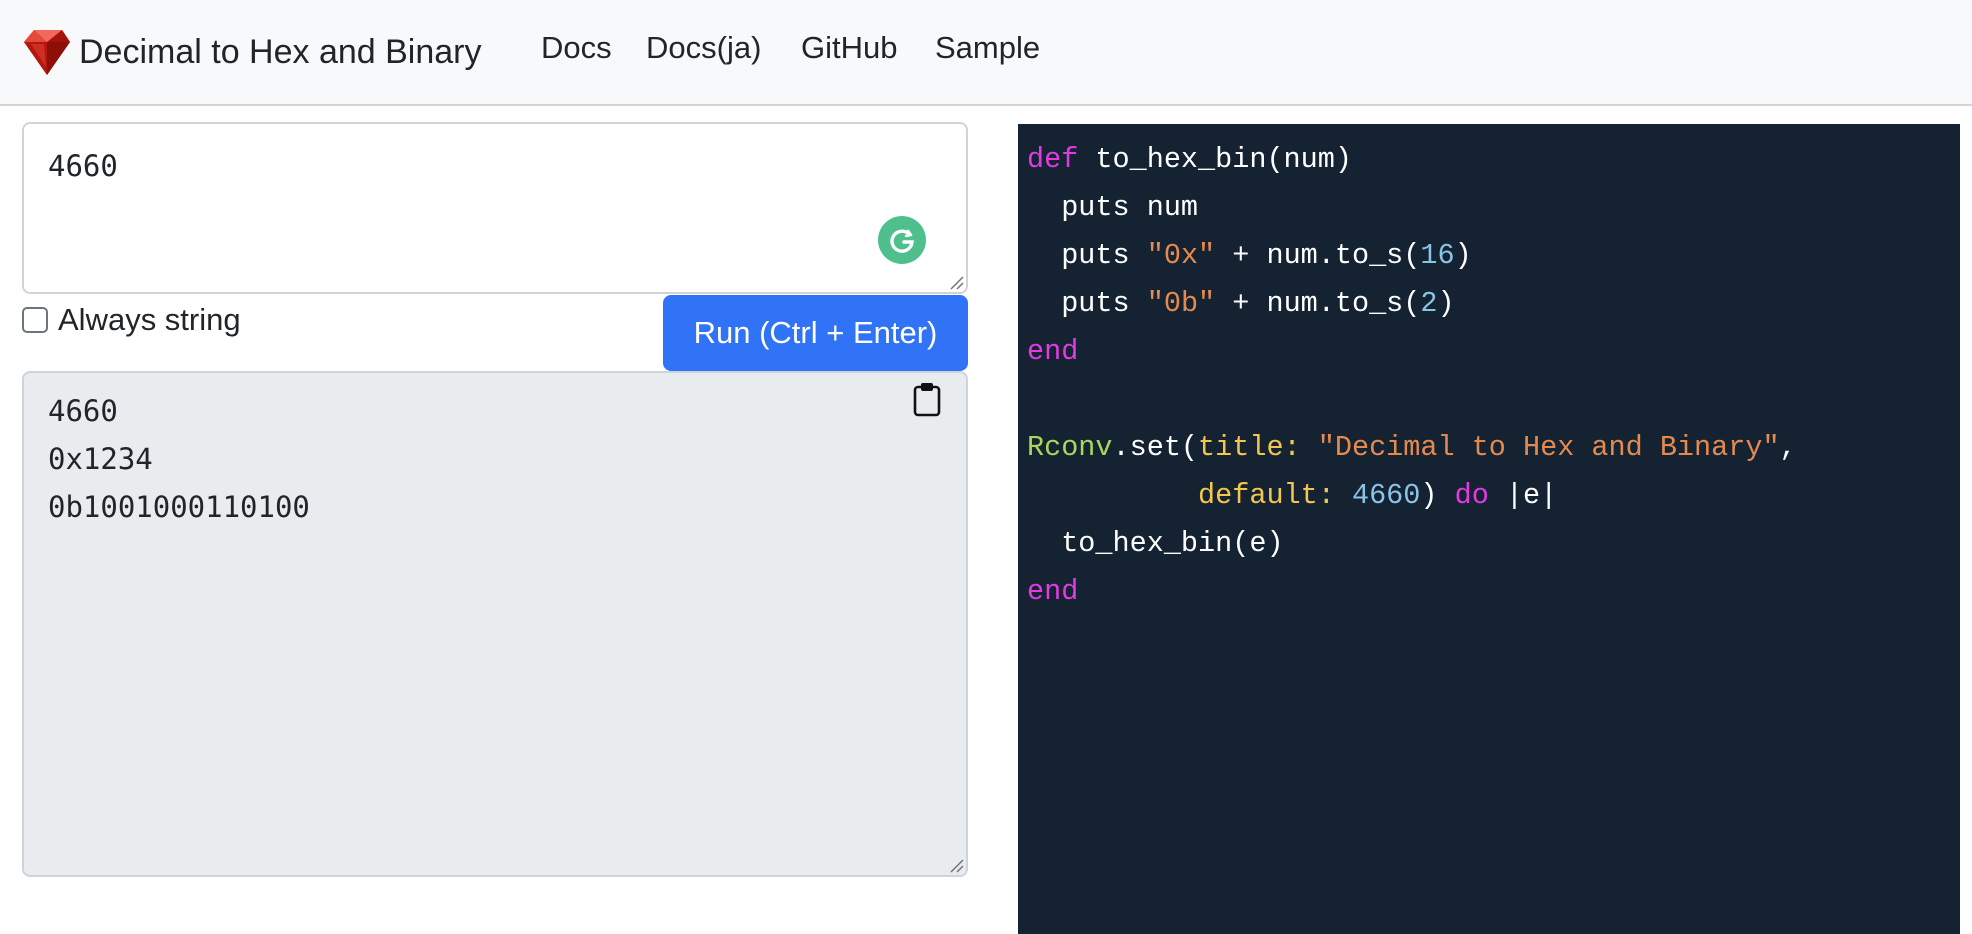 Image resolution: width=1972 pixels, height=934 pixels. What do you see at coordinates (902, 240) in the screenshot?
I see `grammarly-icon` at bounding box center [902, 240].